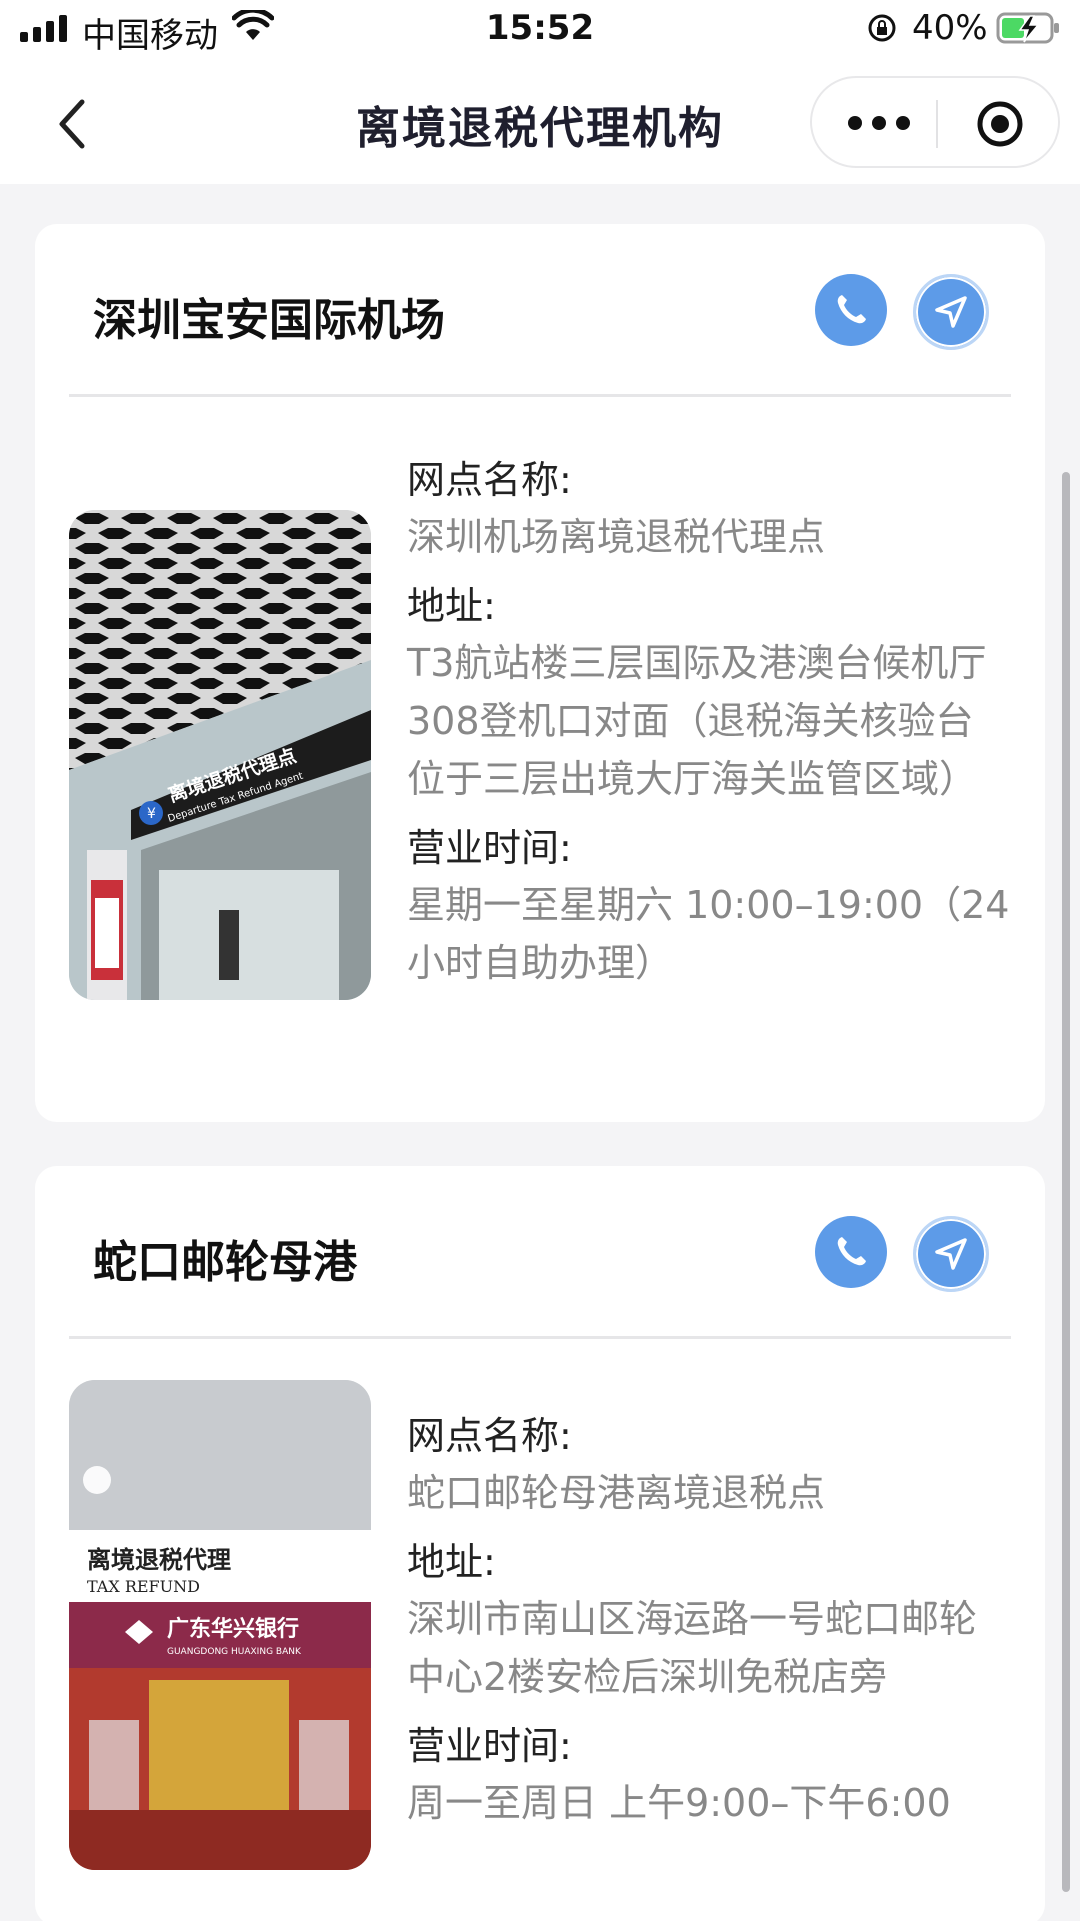 This screenshot has width=1080, height=1921. I want to click on location-title: 深圳宝安国际机场, so click(269, 320).